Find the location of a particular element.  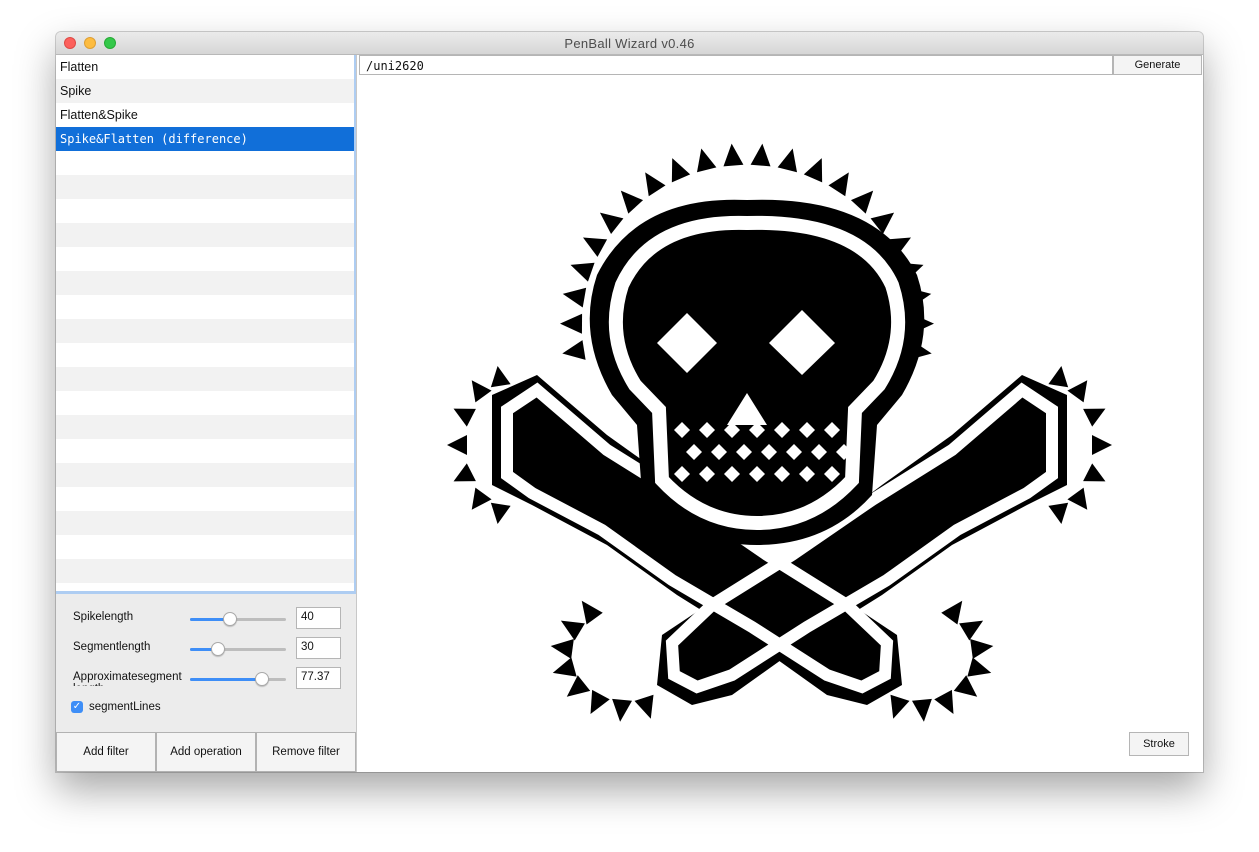

slider-fill is located at coordinates (226, 679).